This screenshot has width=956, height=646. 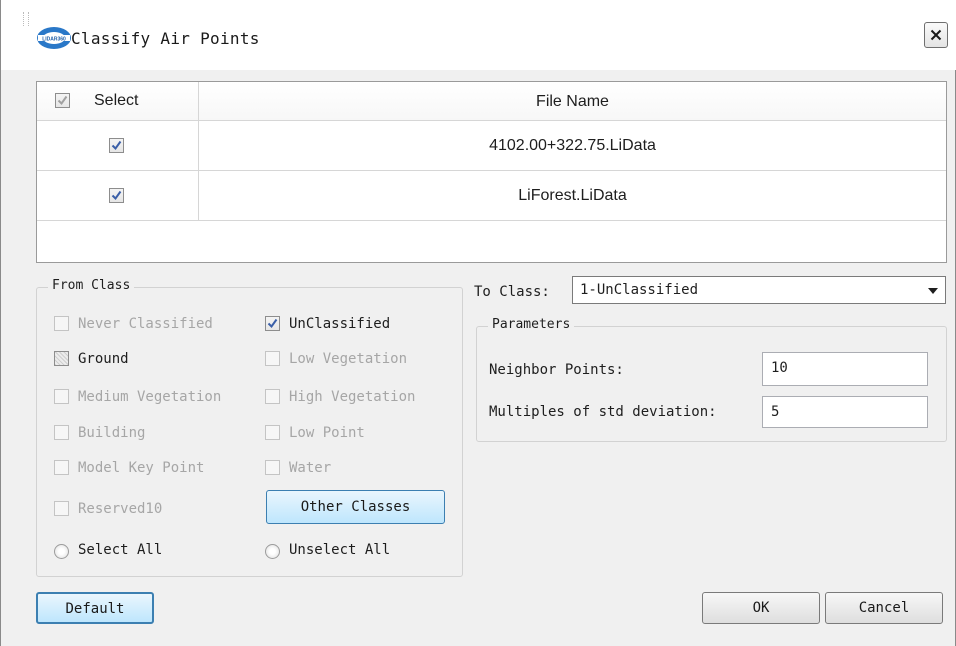 I want to click on model-key-point-checkbox, so click(x=61, y=467).